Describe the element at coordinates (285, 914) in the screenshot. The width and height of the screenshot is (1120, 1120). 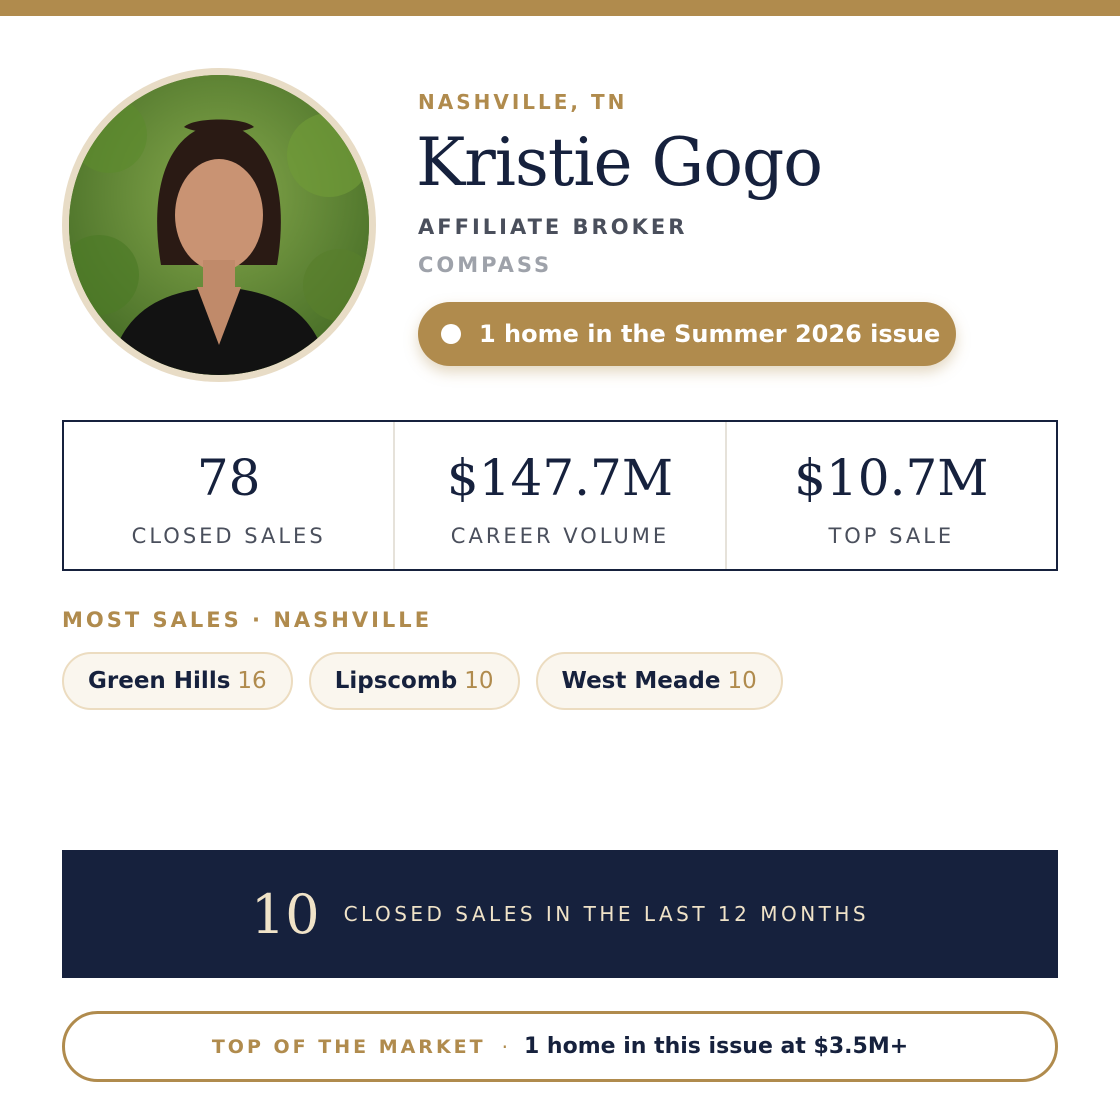
I see `recent-sales-count: 10` at that location.